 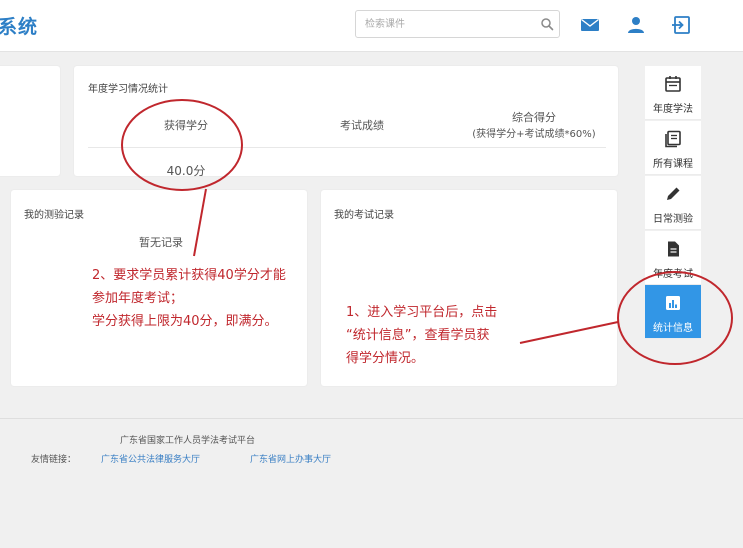 What do you see at coordinates (200, 222) in the screenshot?
I see `note2-pointer-line` at bounding box center [200, 222].